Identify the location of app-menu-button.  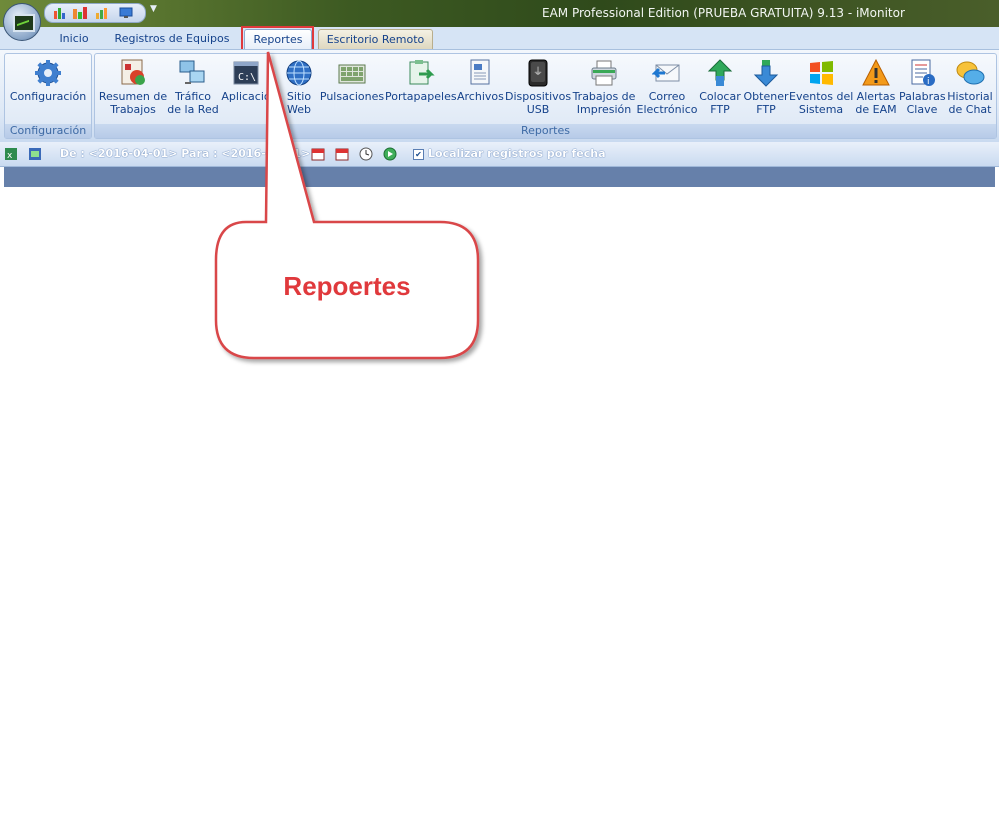
(22, 22).